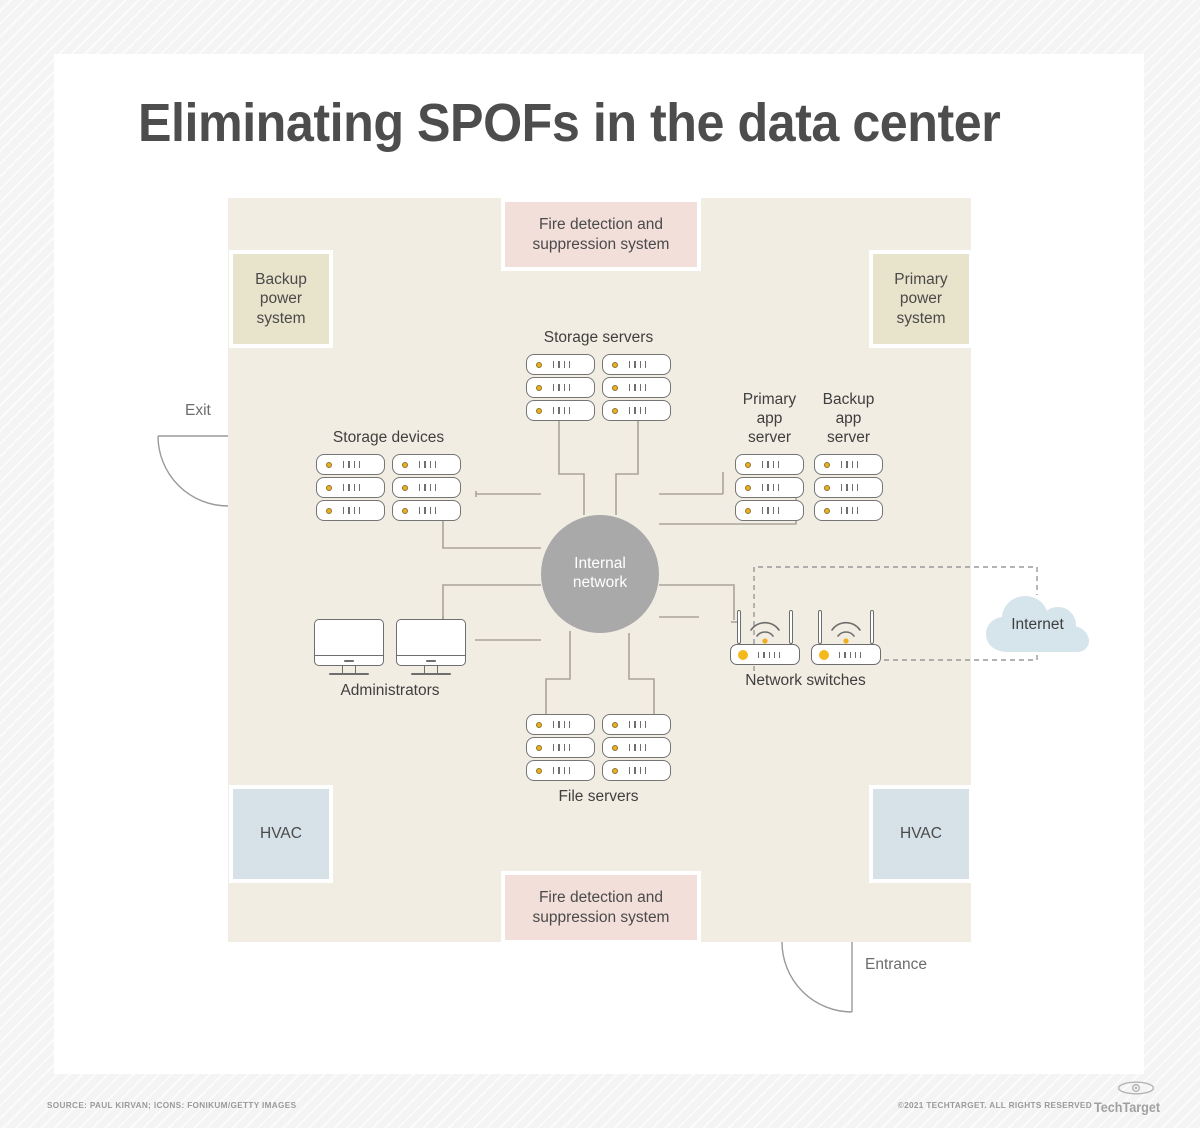 Image resolution: width=1200 pixels, height=1128 pixels. Describe the element at coordinates (598, 375) in the screenshot. I see `node-storage-servers: Storage servers` at that location.